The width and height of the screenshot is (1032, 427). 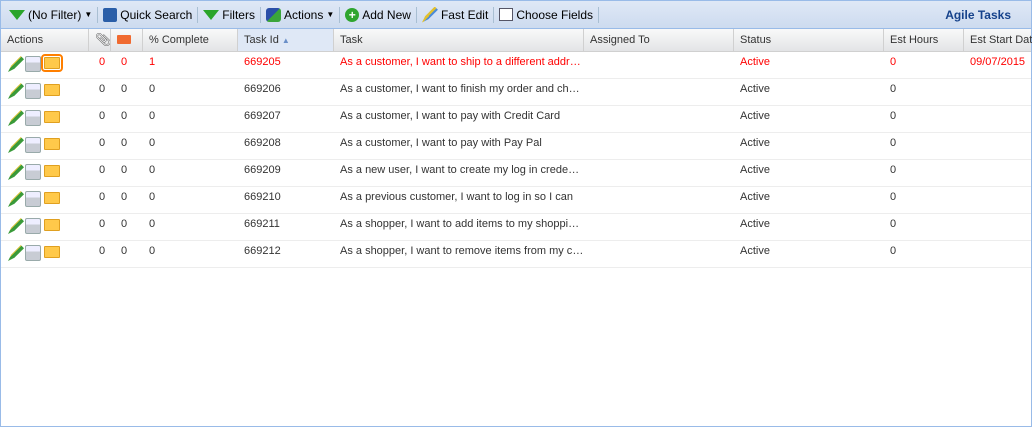 What do you see at coordinates (273, 14) in the screenshot?
I see `actions-icon` at bounding box center [273, 14].